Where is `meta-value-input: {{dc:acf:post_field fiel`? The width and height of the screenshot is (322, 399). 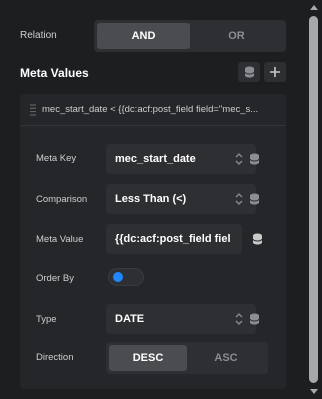 meta-value-input: {{dc:acf:post_field fiel is located at coordinates (174, 239).